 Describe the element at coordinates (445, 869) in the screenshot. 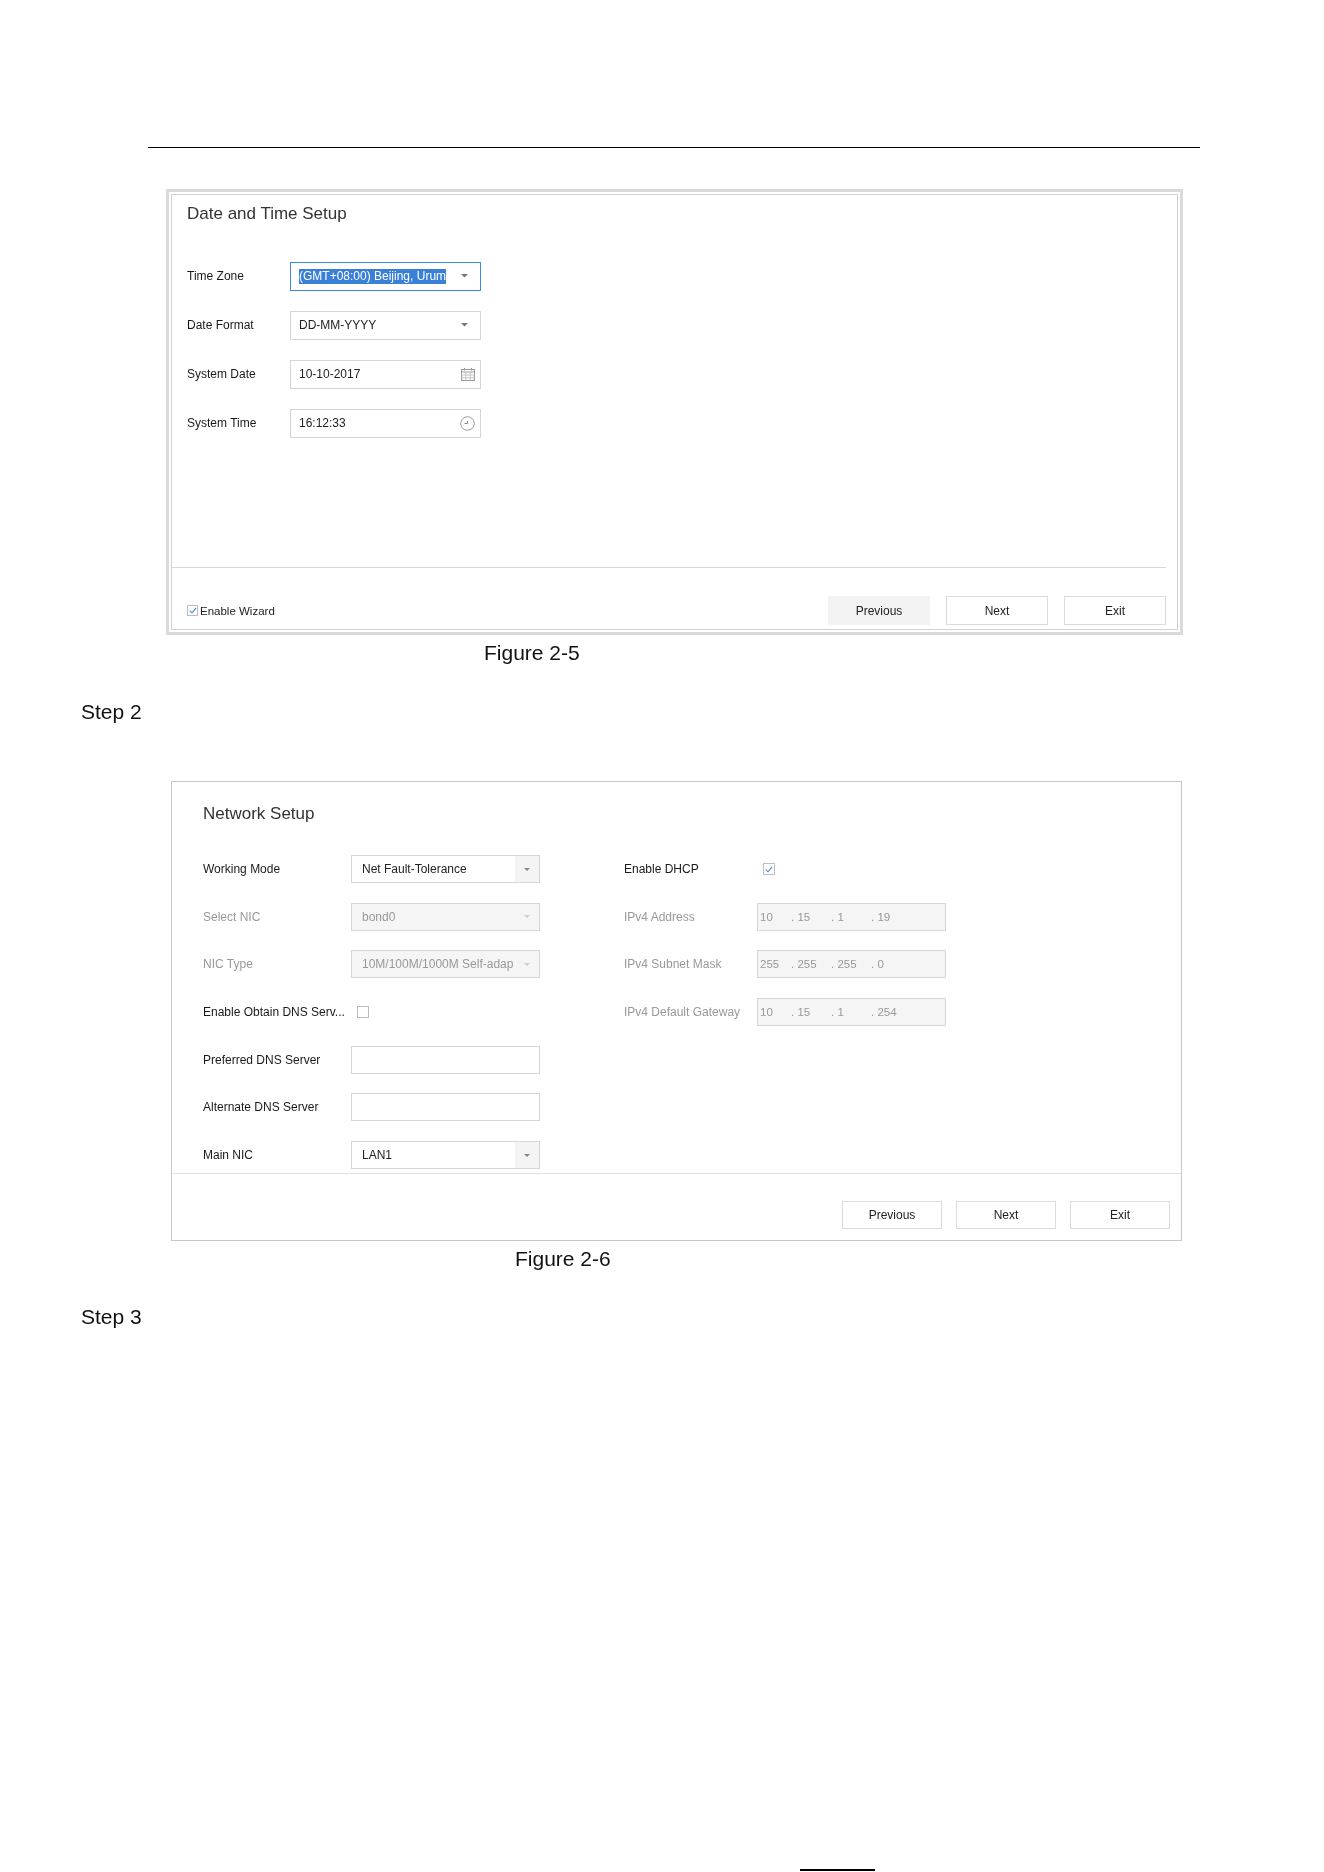

I see `dropdown-field: Net Fault-Tolerance` at that location.